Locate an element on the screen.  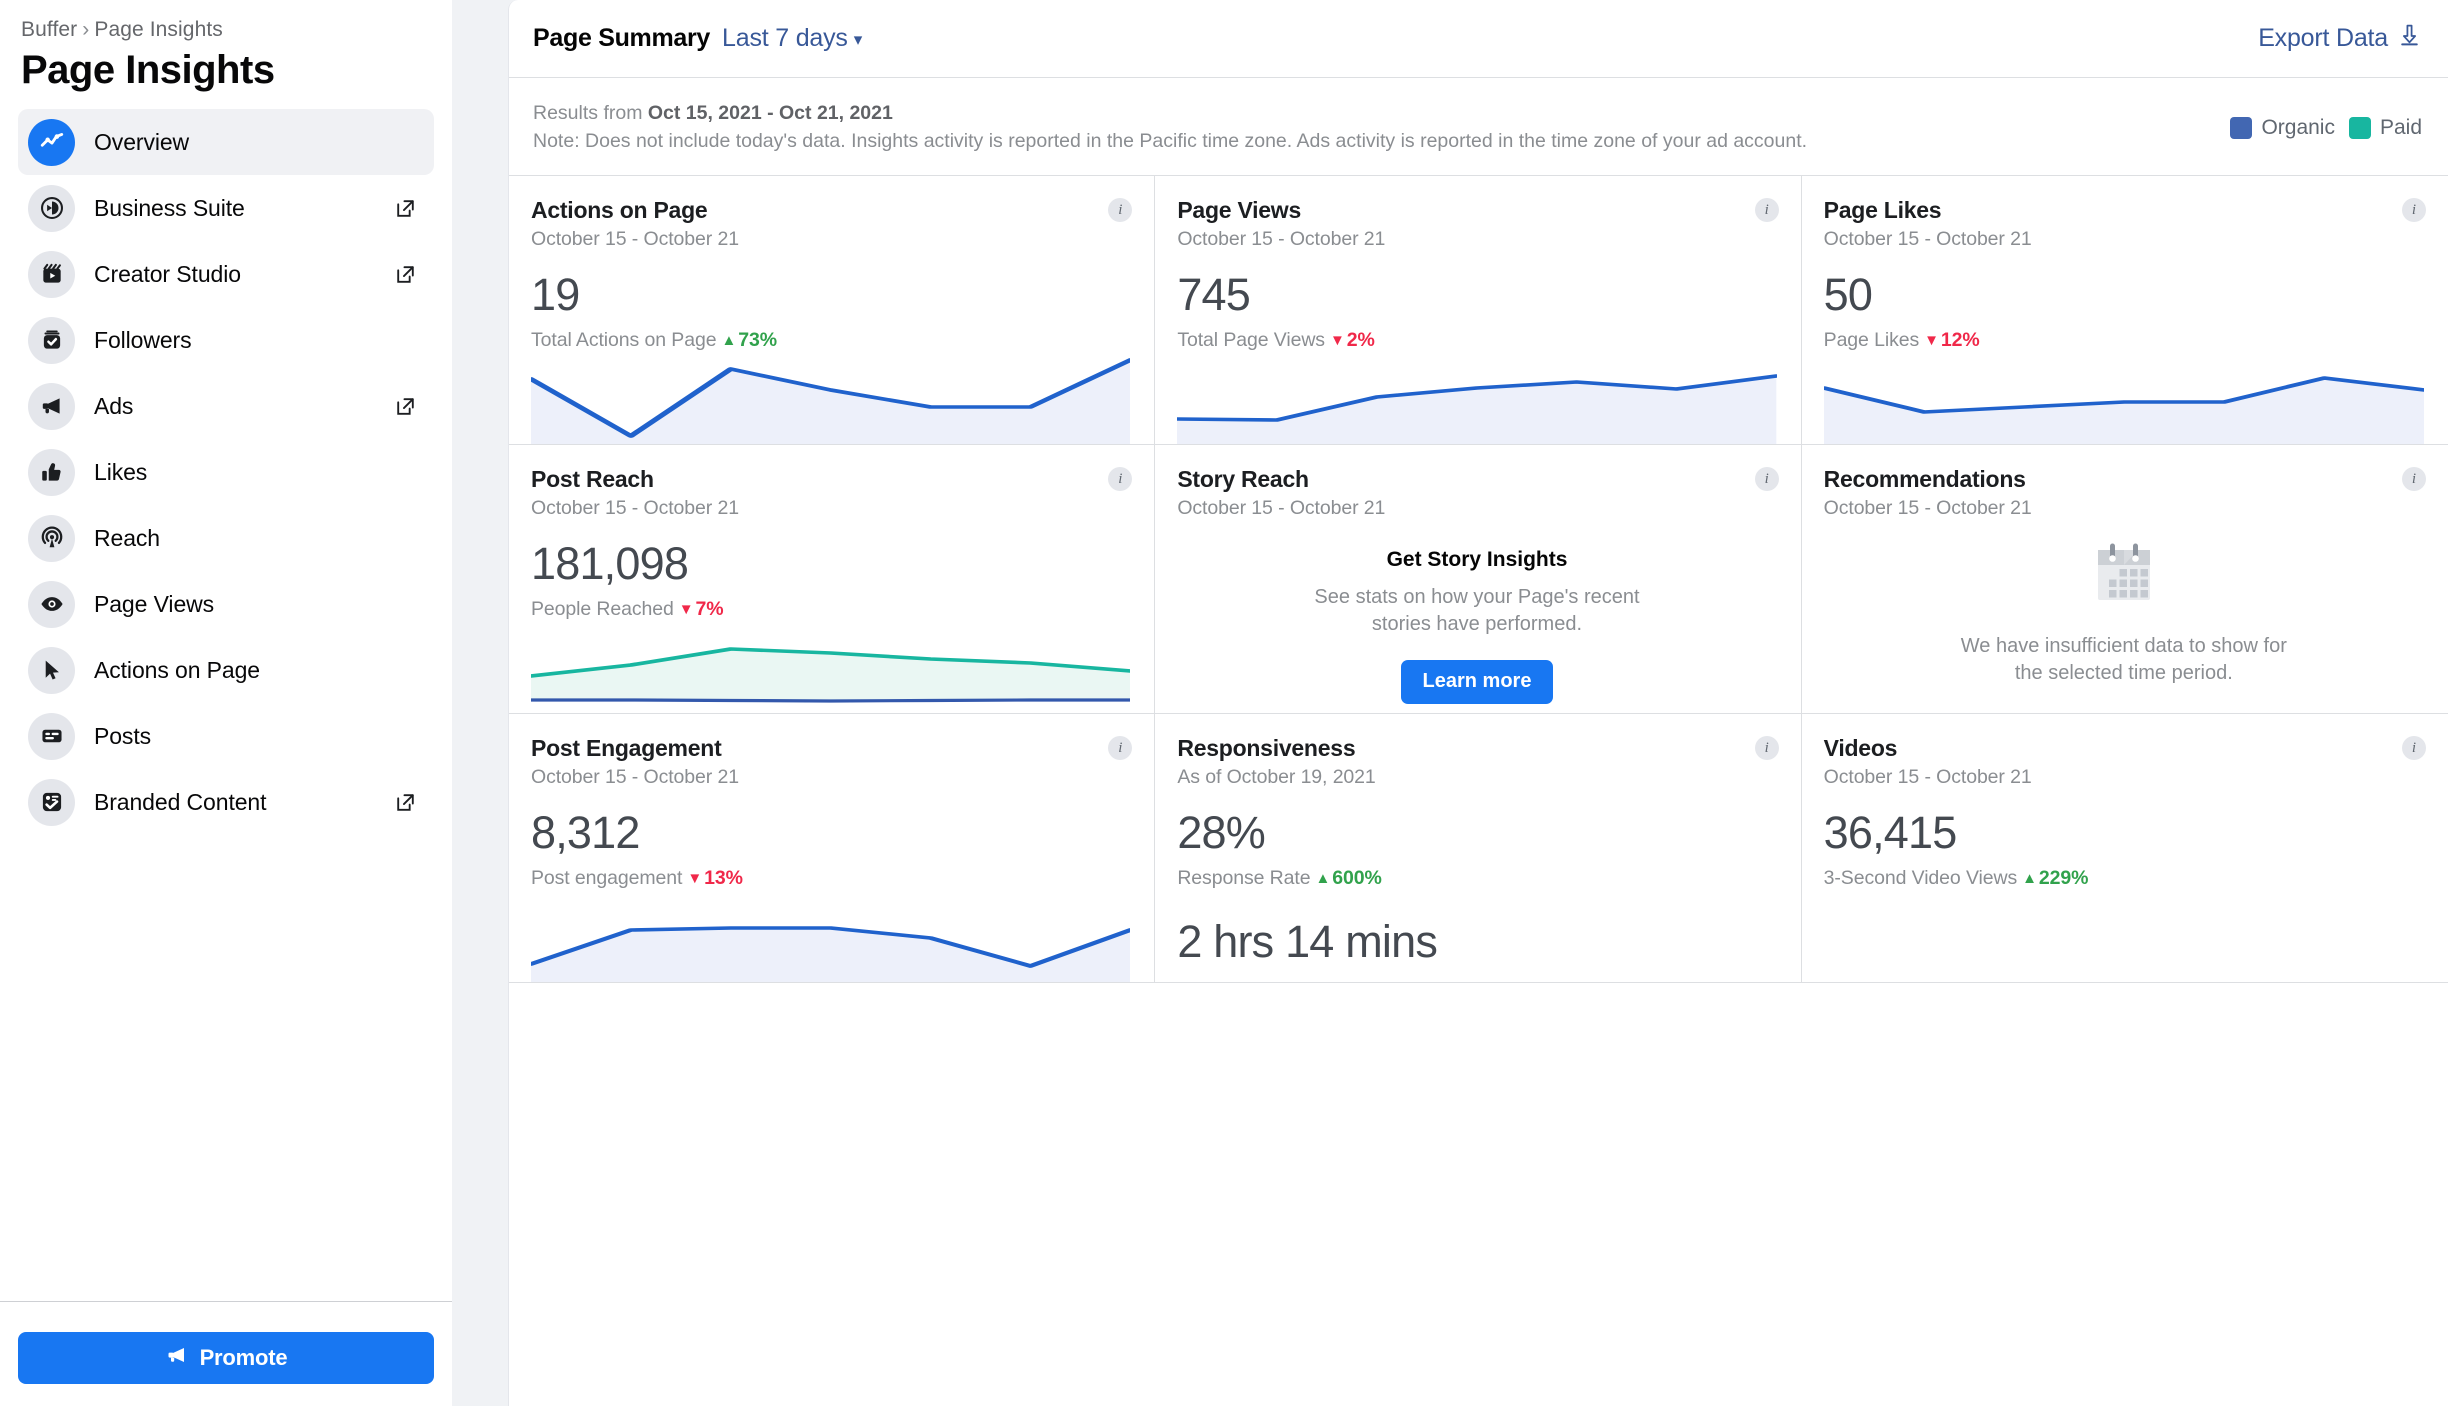
sidebar-item-followers: Followers is located at coordinates (226, 340).